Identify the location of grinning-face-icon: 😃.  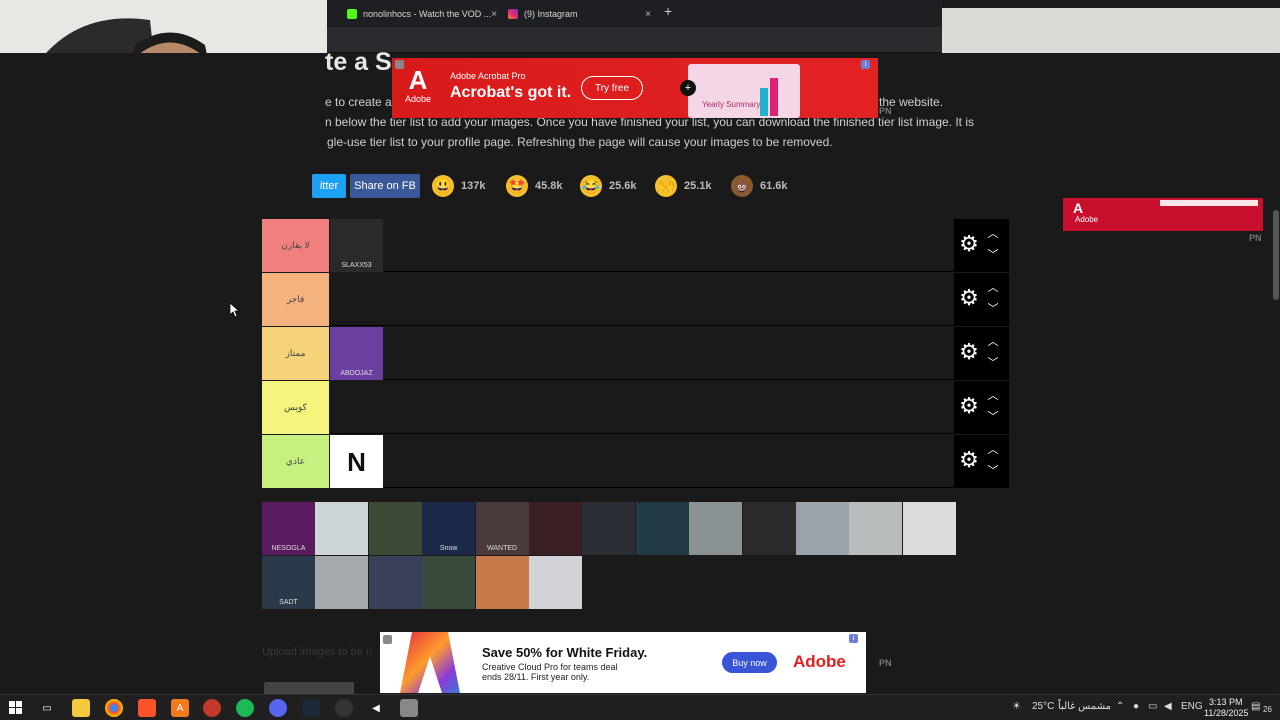
(443, 186).